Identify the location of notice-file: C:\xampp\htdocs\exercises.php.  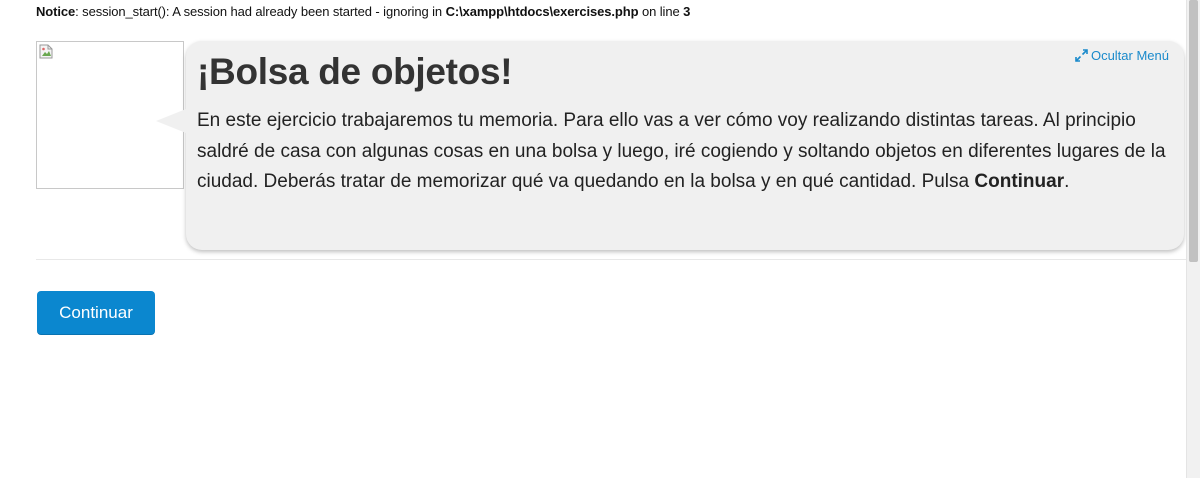
(542, 11).